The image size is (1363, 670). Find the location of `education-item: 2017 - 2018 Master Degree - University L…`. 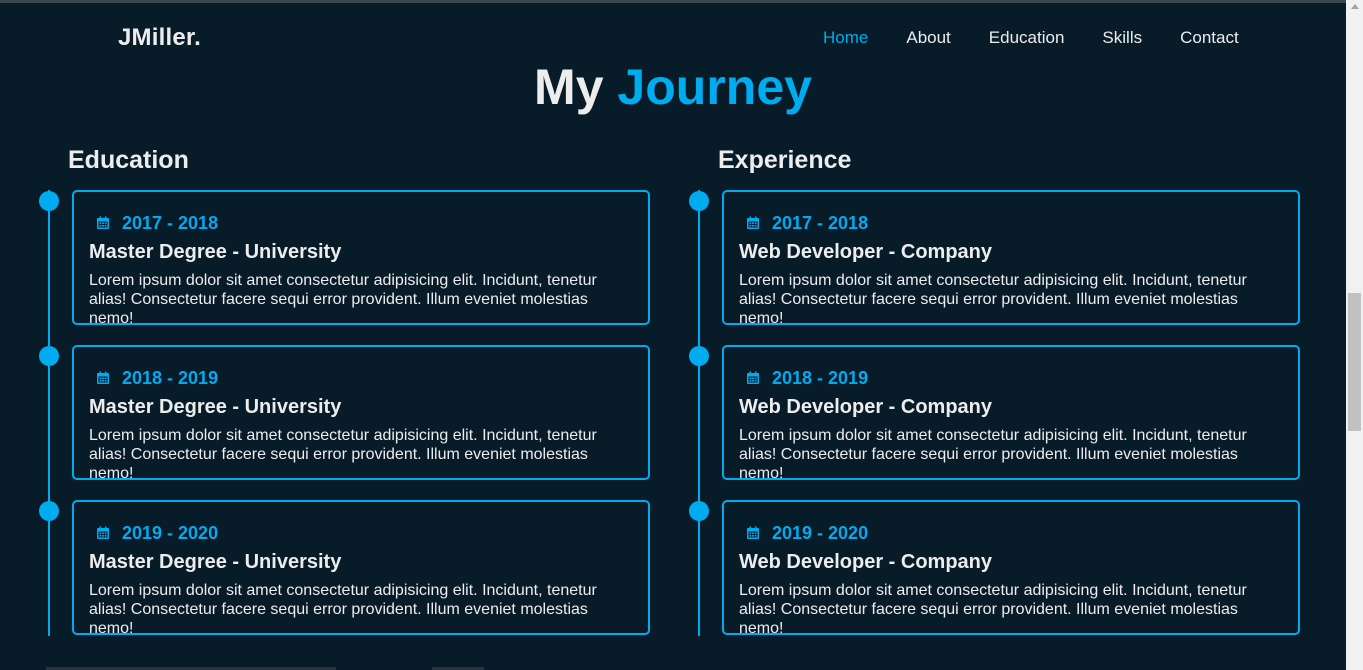

education-item: 2017 - 2018 Master Degree - University L… is located at coordinates (359, 258).